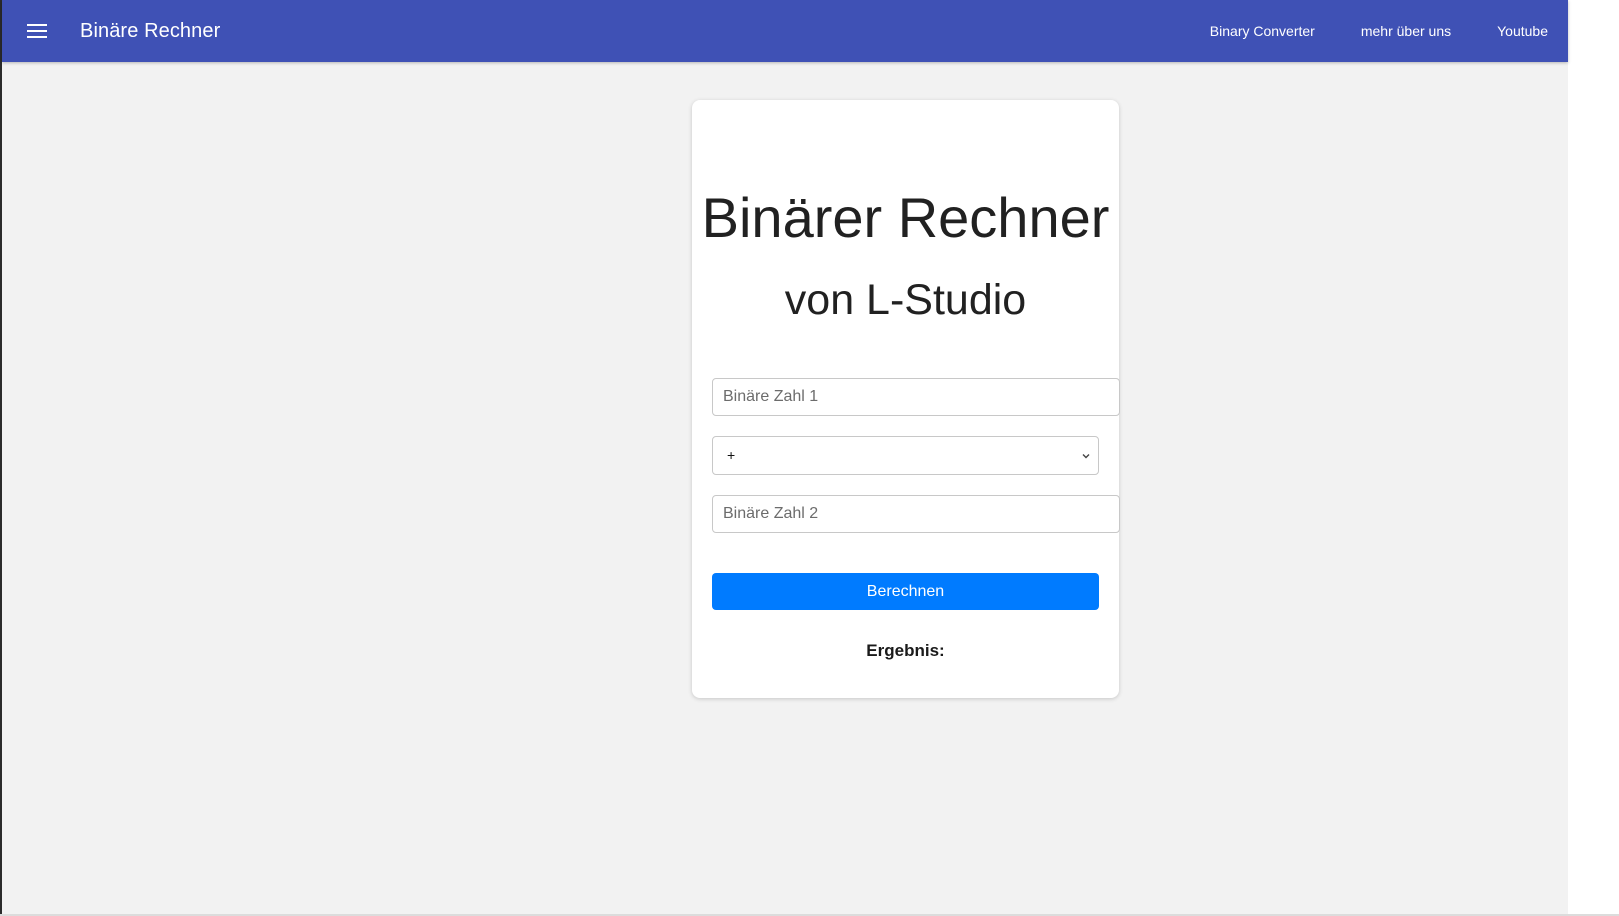  I want to click on calculate-button: Berechnen, so click(905, 591).